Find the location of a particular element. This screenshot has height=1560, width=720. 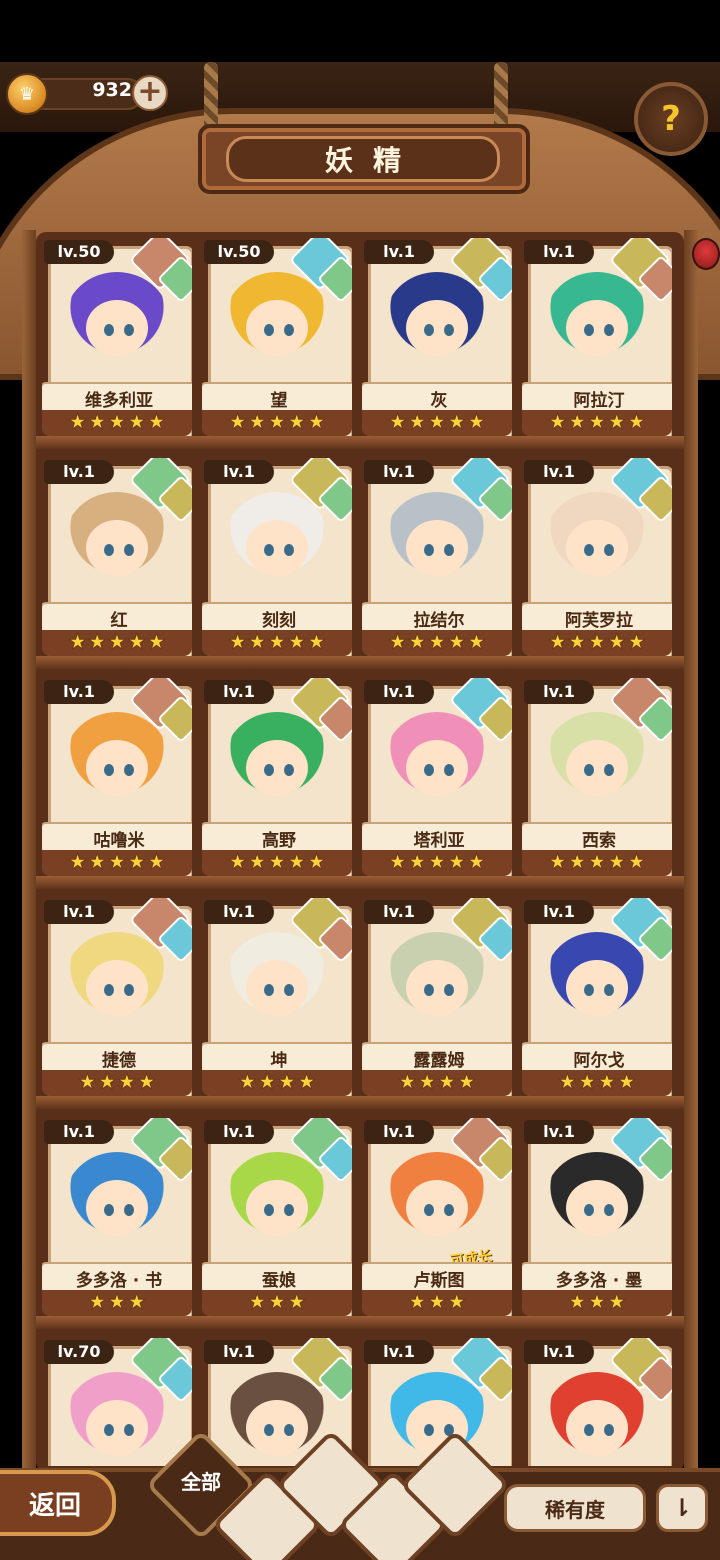

ladybug-icon is located at coordinates (706, 254).